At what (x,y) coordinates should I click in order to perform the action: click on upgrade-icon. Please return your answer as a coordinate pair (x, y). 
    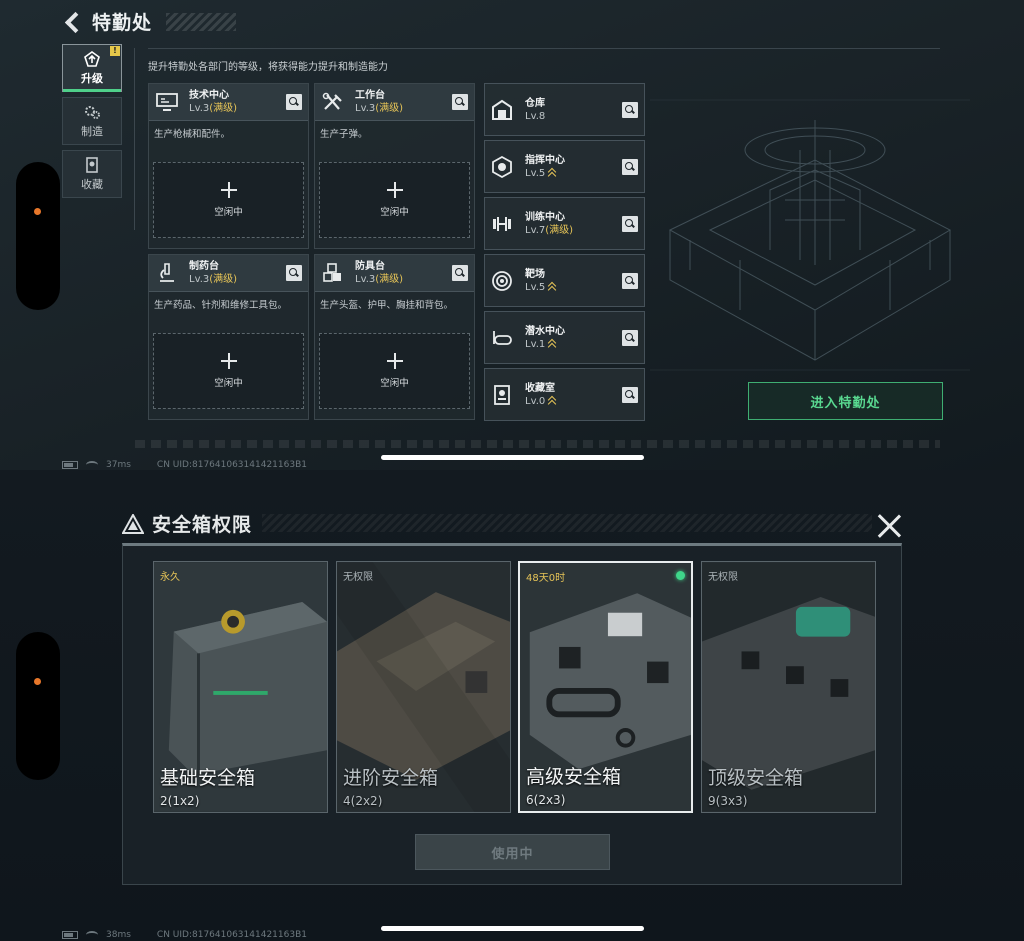
    Looking at the image, I should click on (92, 58).